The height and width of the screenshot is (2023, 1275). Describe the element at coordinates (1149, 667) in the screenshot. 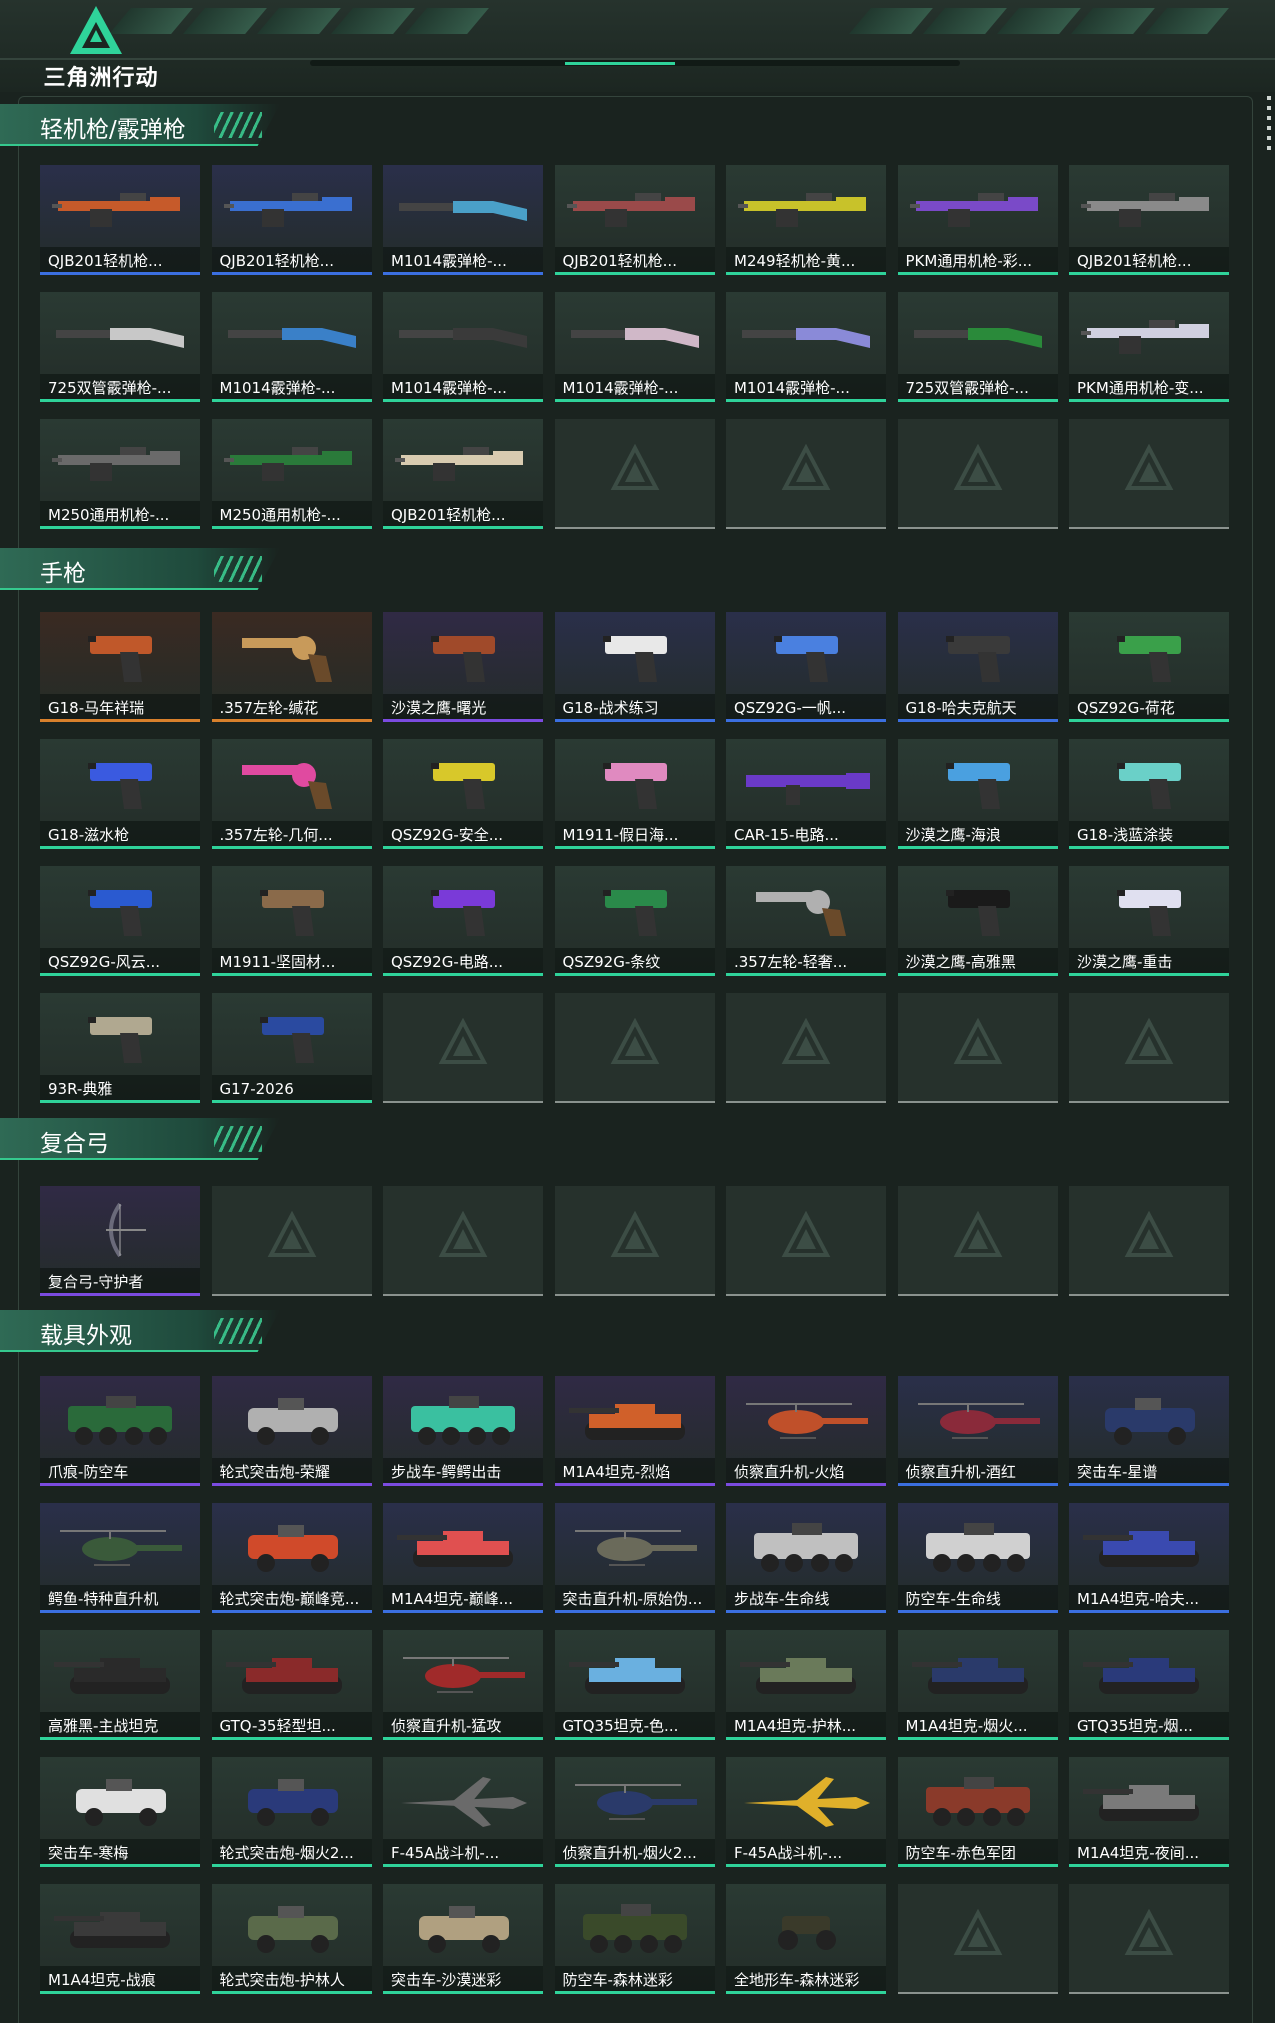

I see `skin-card: QSZ92G-荷花` at that location.